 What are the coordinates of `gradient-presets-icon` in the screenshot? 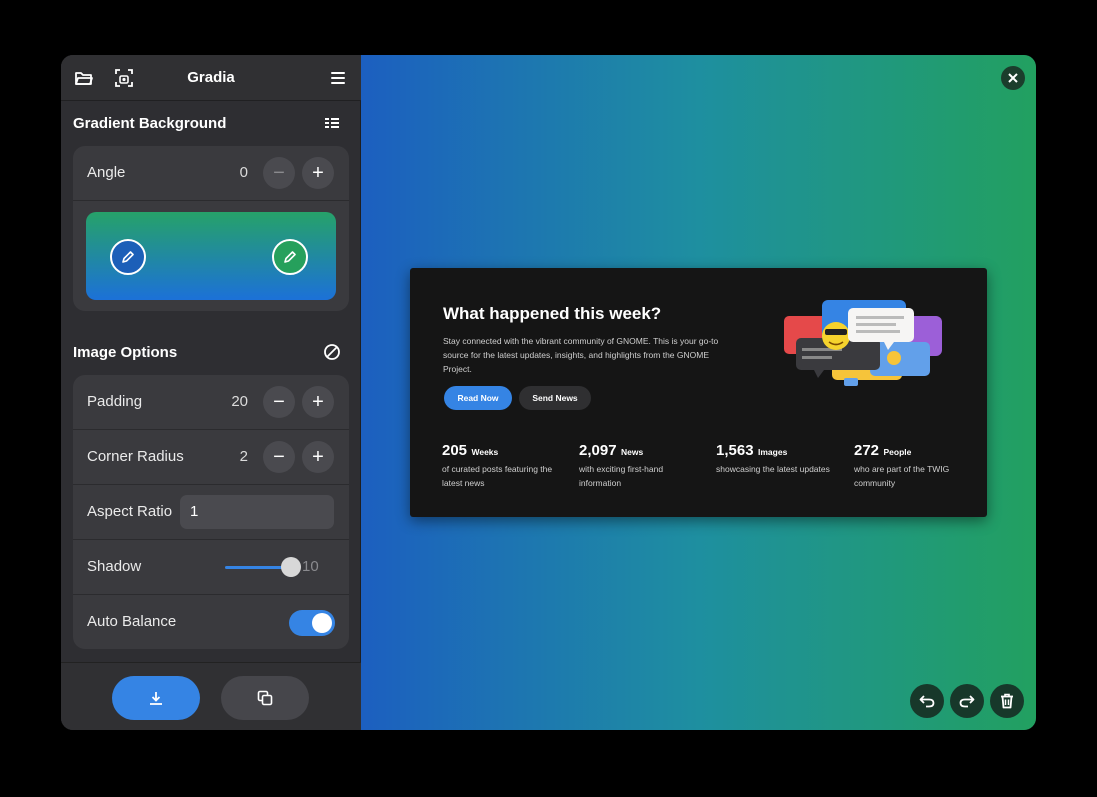 It's located at (332, 123).